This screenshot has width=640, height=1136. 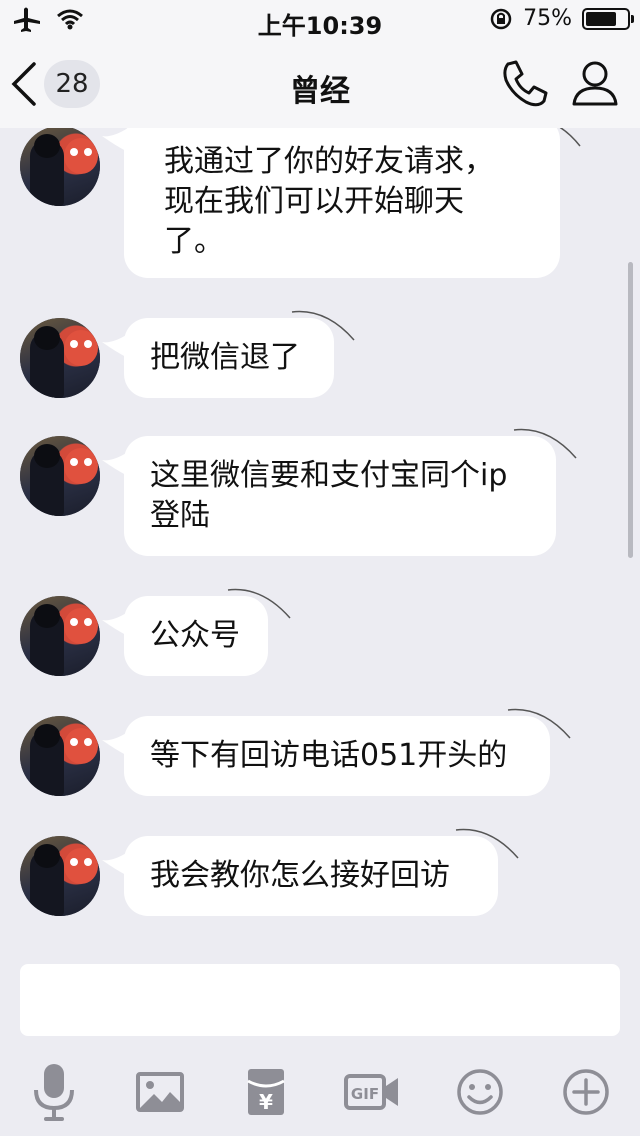 What do you see at coordinates (365, 1094) in the screenshot?
I see `gif-label: GIF` at bounding box center [365, 1094].